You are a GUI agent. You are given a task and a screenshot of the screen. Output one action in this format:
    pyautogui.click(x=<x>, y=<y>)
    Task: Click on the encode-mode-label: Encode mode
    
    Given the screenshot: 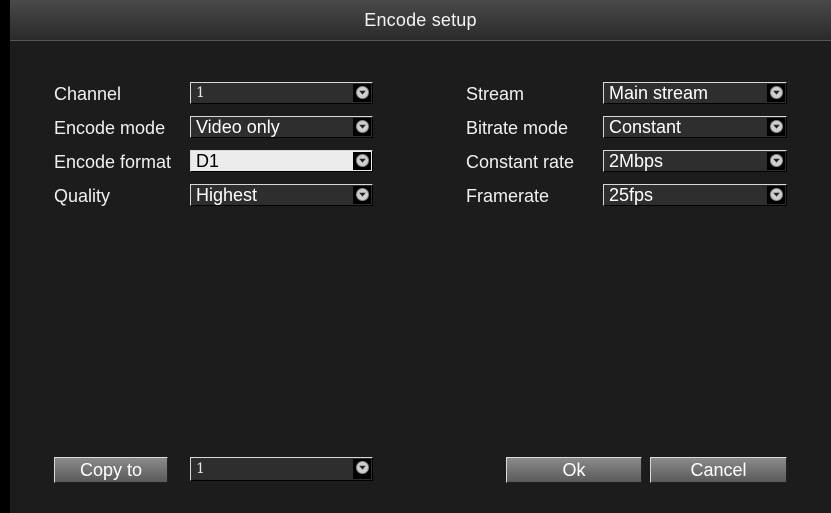 What is the action you would take?
    pyautogui.click(x=110, y=128)
    